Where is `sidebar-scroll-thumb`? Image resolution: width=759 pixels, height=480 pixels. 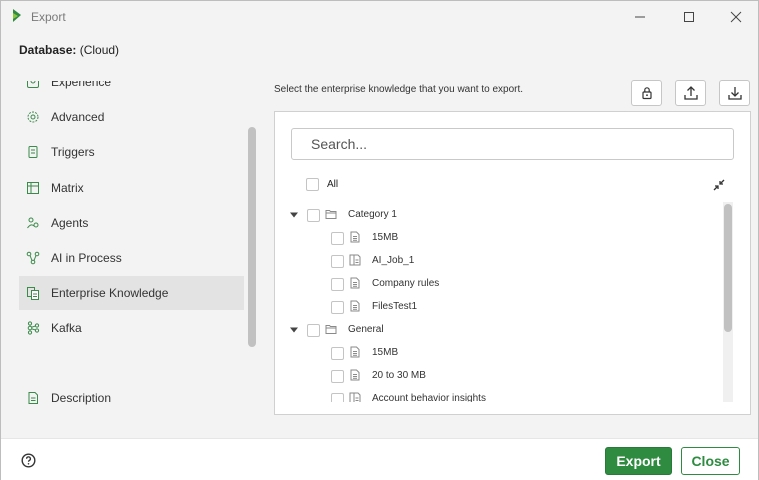
sidebar-scroll-thumb is located at coordinates (252, 237).